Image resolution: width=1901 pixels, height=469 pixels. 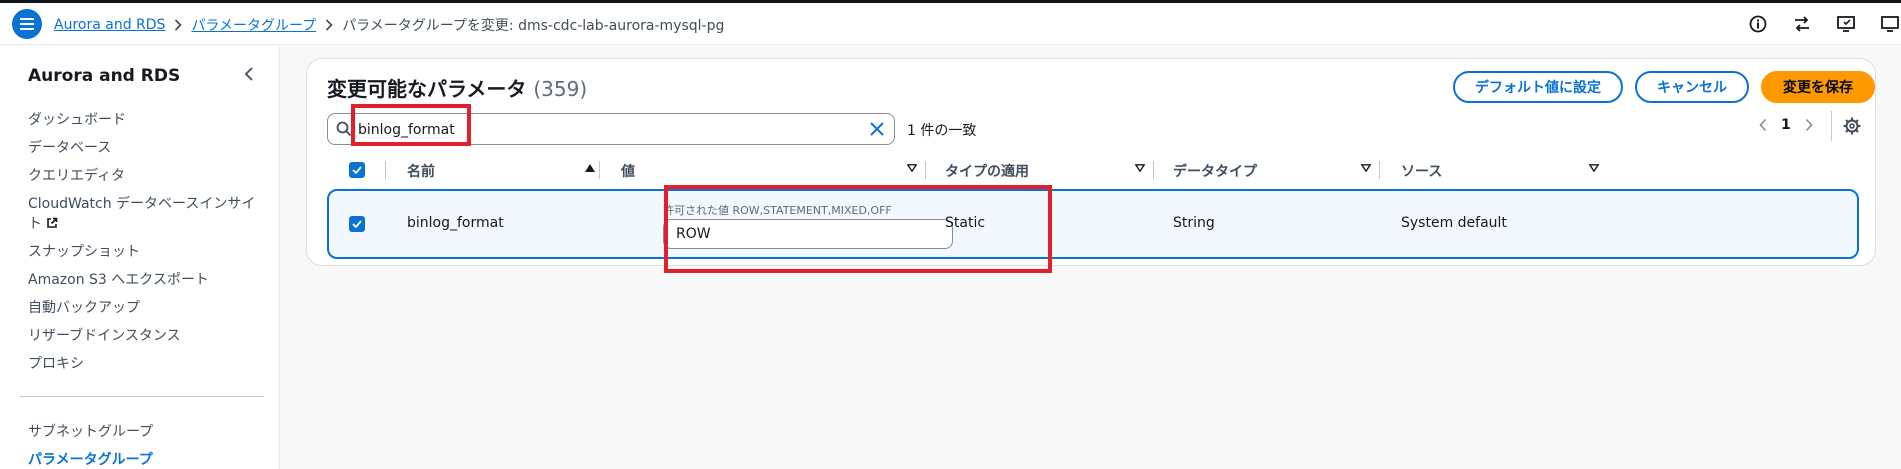 I want to click on sidebar-item-proxies: プロキシ, so click(x=56, y=363).